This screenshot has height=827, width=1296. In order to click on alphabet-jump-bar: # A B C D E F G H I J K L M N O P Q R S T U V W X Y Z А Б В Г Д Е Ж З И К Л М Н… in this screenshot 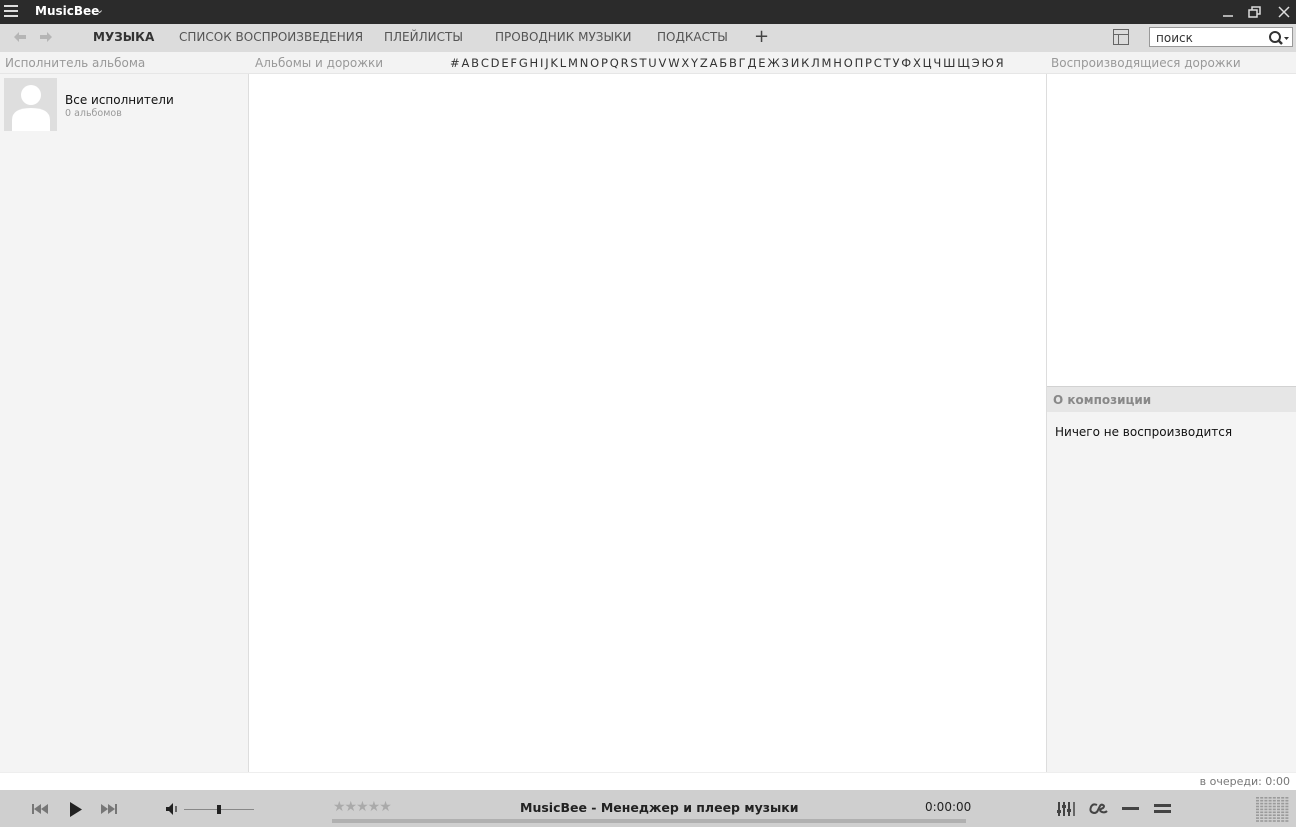, I will do `click(727, 63)`.